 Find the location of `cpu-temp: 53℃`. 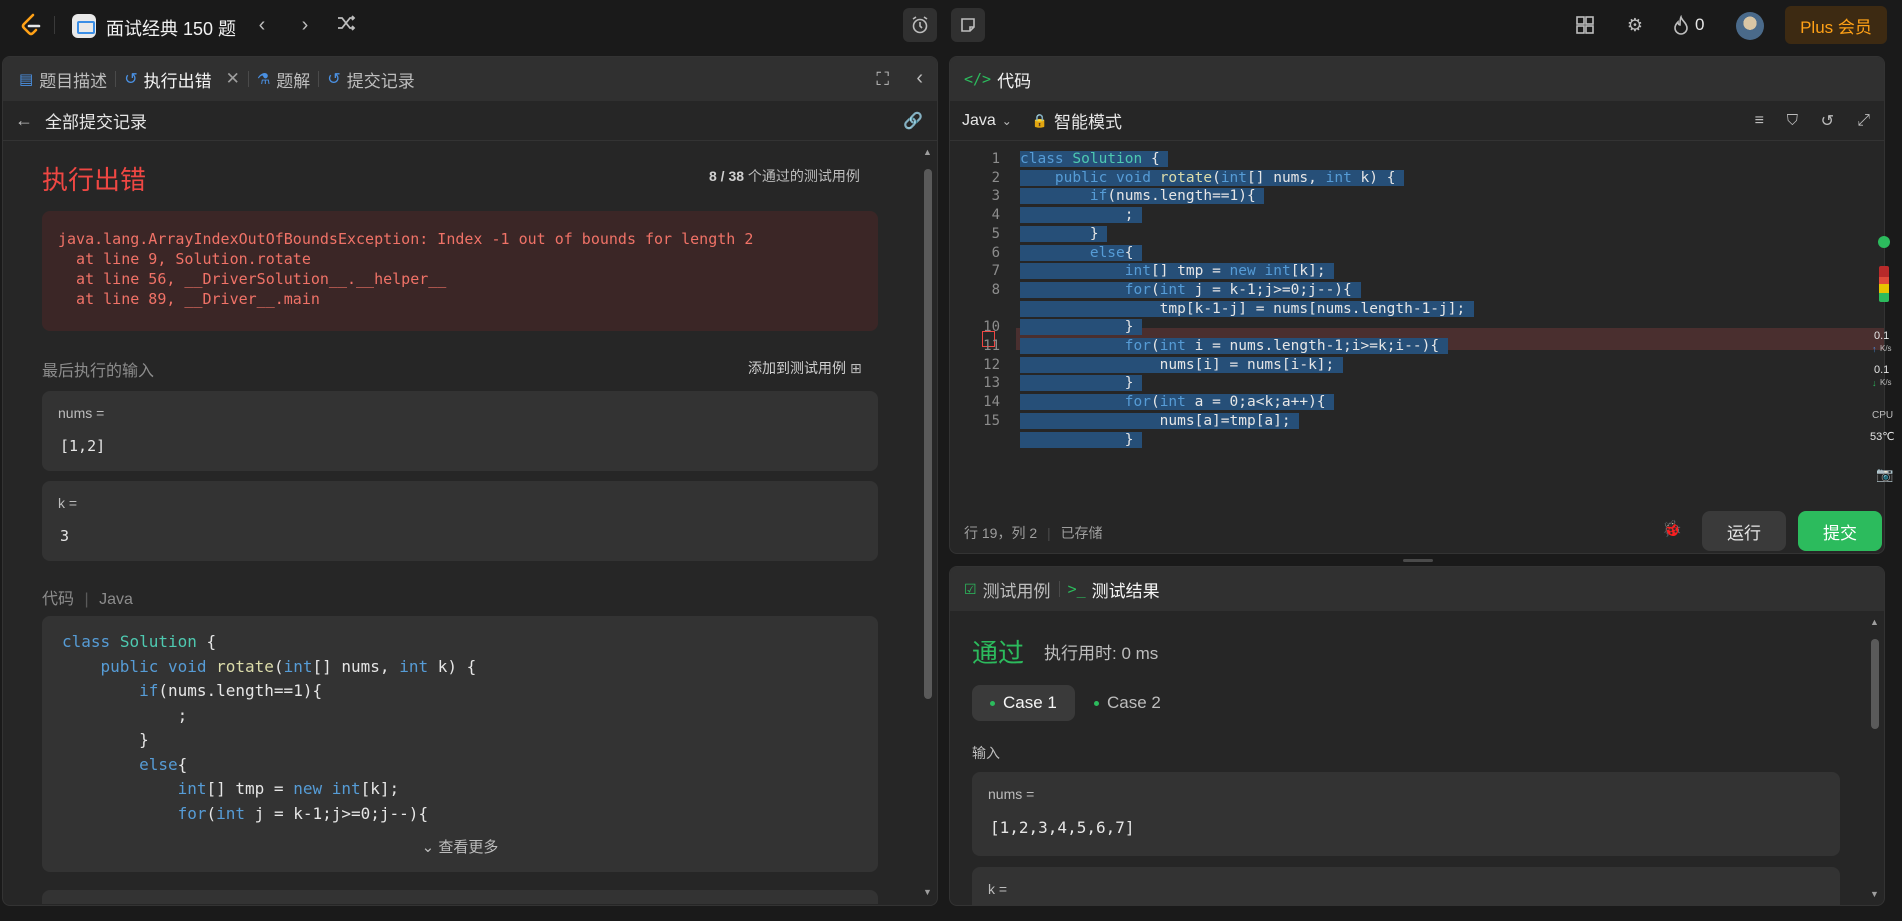

cpu-temp: 53℃ is located at coordinates (1882, 437).